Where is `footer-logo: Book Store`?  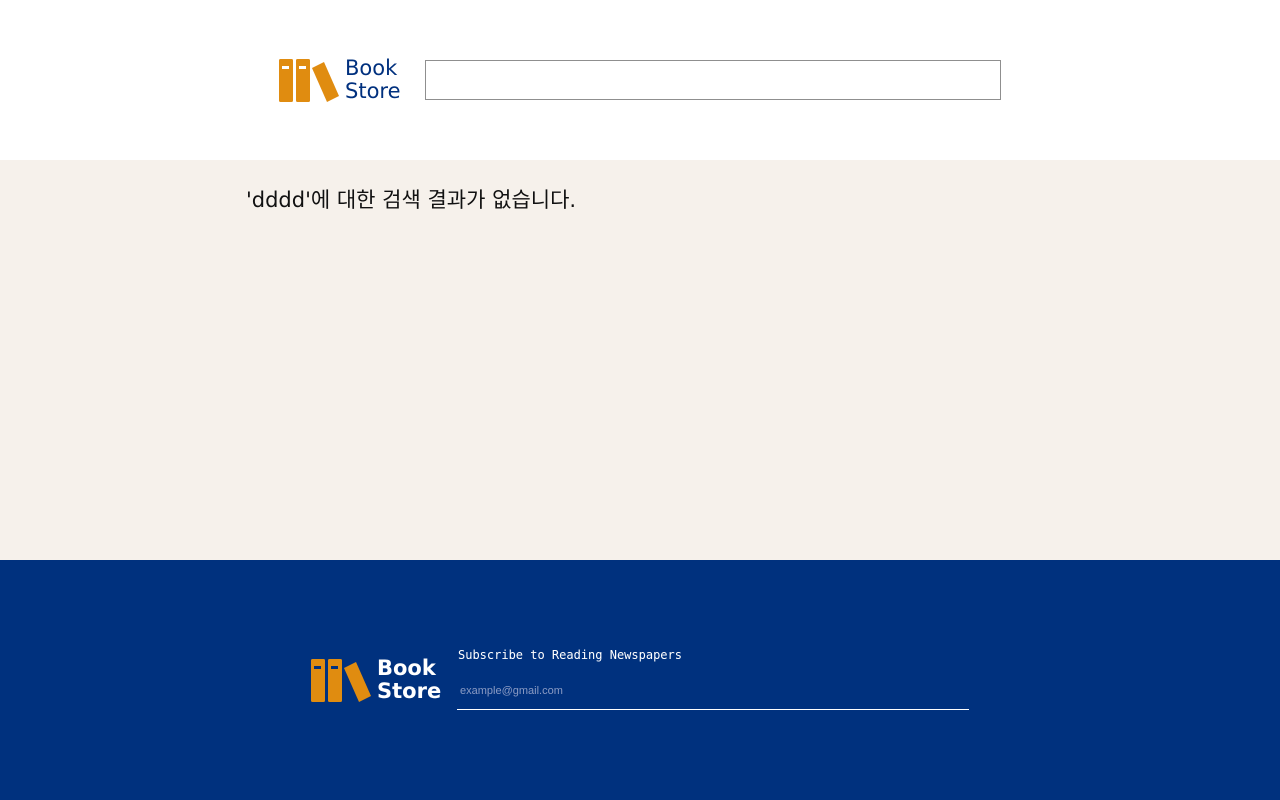
footer-logo: Book Store is located at coordinates (375, 680).